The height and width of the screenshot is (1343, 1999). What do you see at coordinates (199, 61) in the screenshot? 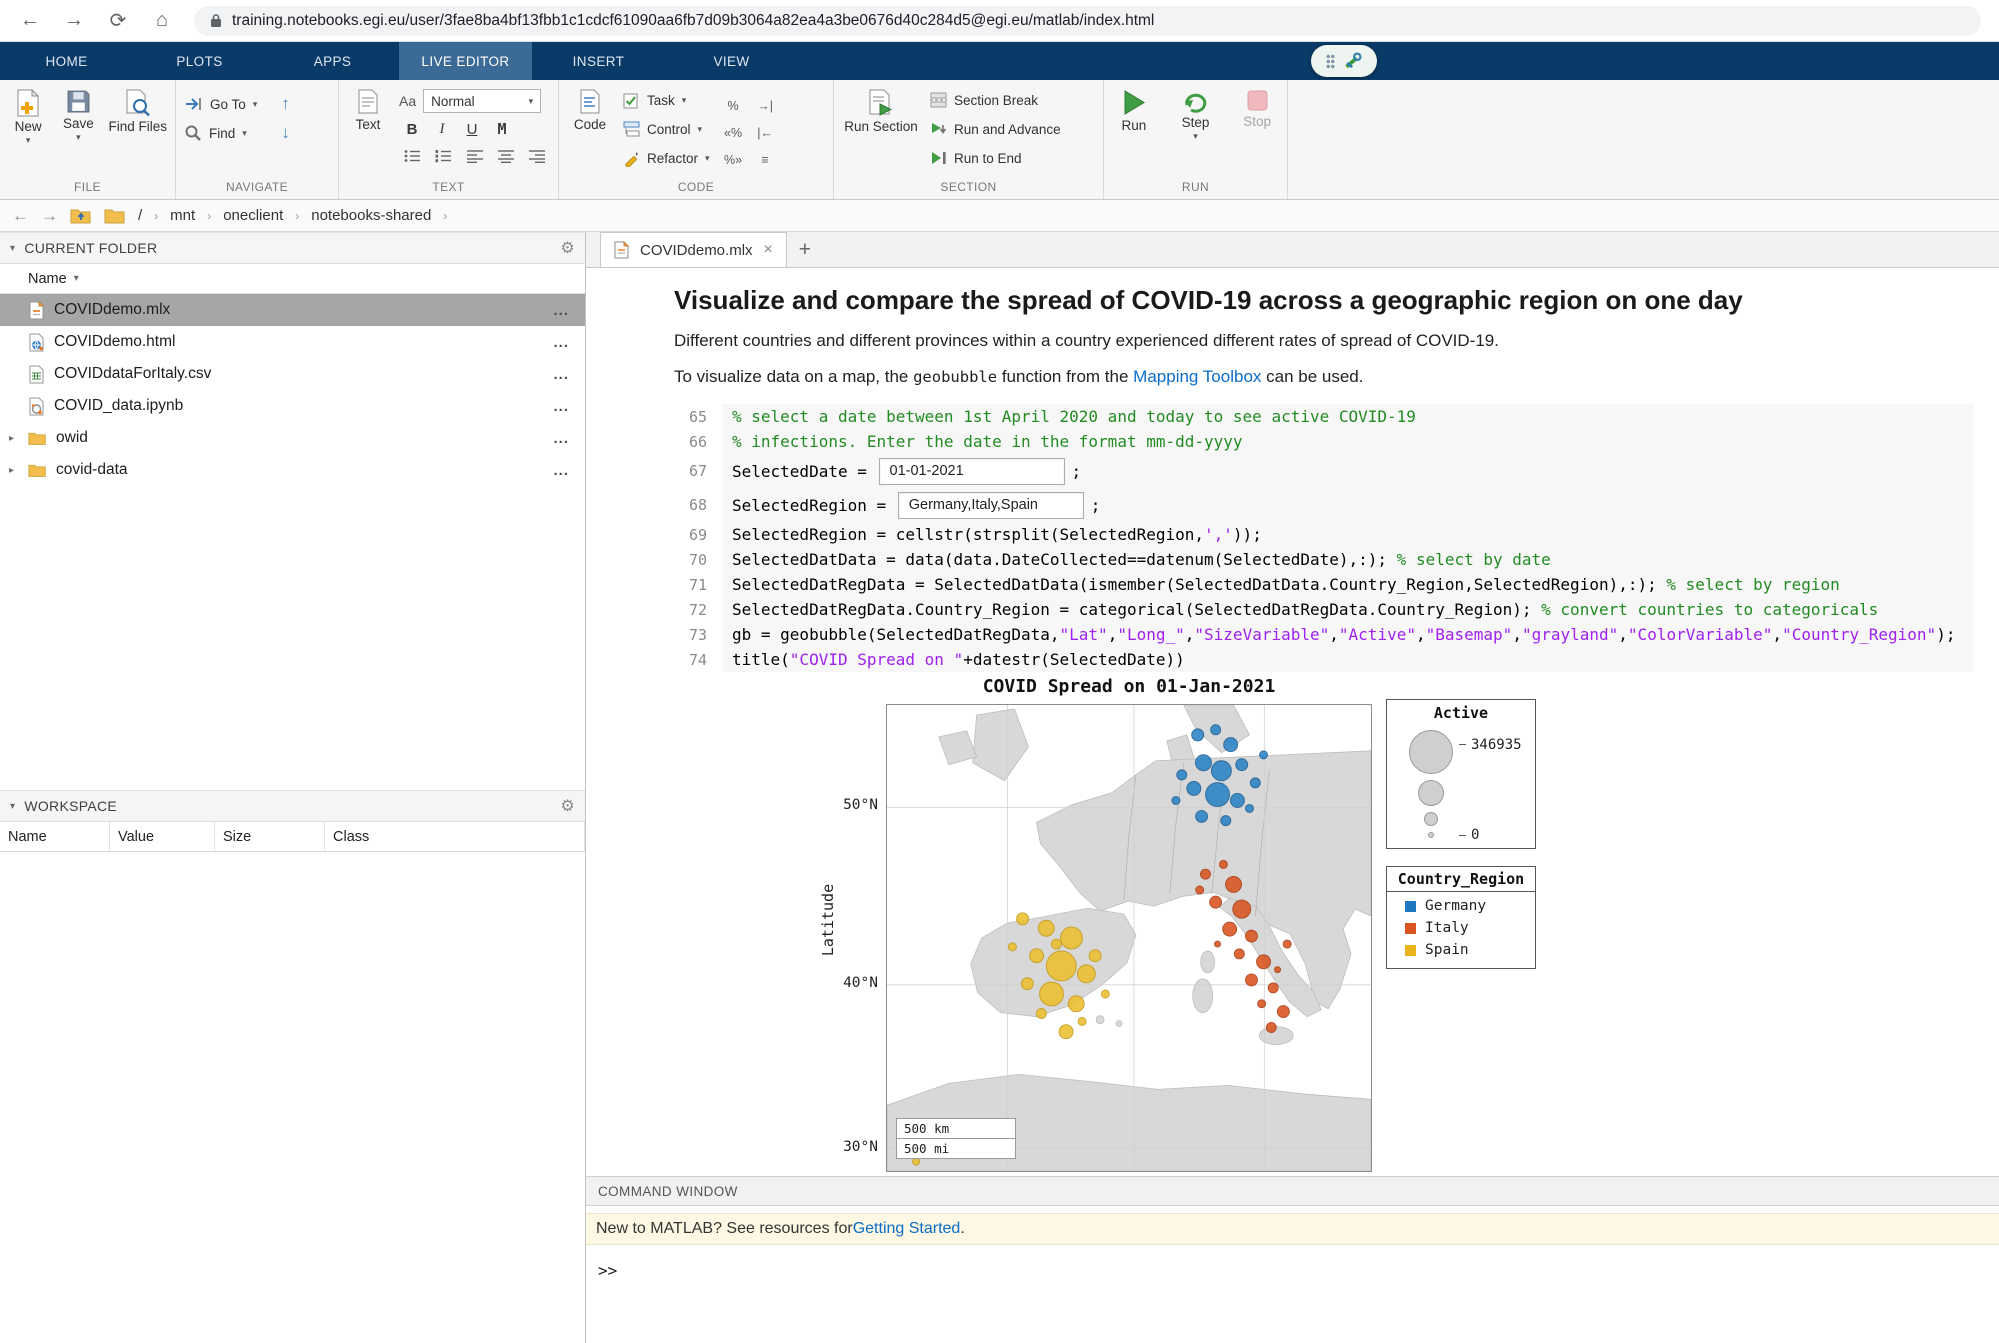
I see `ribbon-tab-plots: PLOTS` at bounding box center [199, 61].